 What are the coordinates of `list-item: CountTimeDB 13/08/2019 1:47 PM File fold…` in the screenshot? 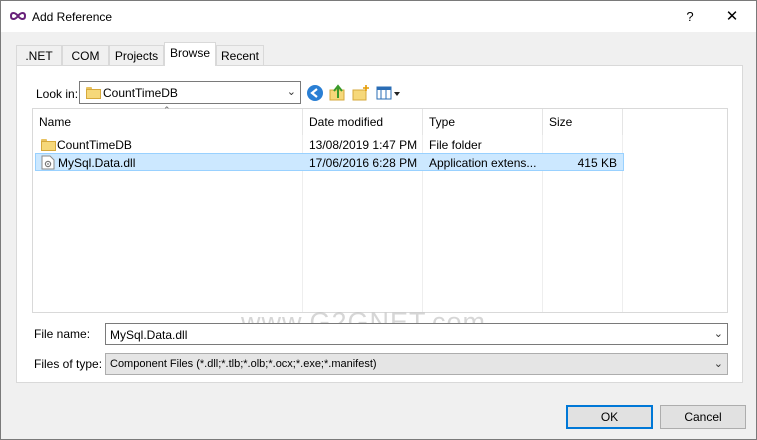 It's located at (329, 145).